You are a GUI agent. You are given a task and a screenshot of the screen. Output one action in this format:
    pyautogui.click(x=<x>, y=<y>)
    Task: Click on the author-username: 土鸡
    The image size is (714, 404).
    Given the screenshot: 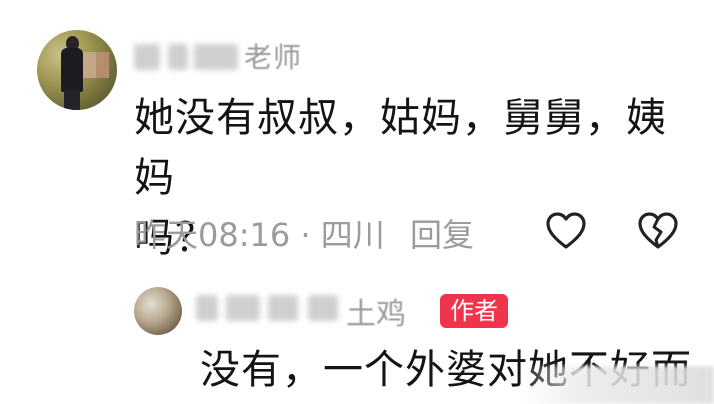 What is the action you would take?
    pyautogui.click(x=315, y=311)
    